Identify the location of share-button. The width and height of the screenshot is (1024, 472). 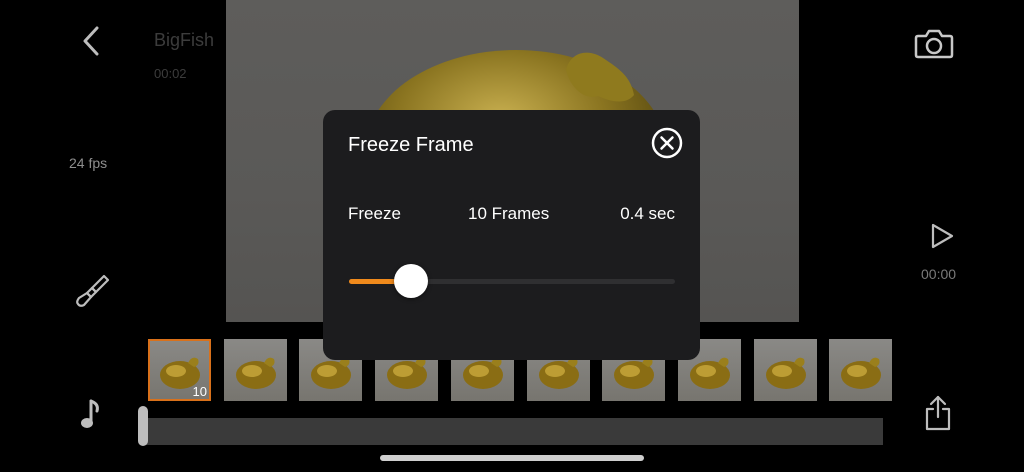
(938, 413).